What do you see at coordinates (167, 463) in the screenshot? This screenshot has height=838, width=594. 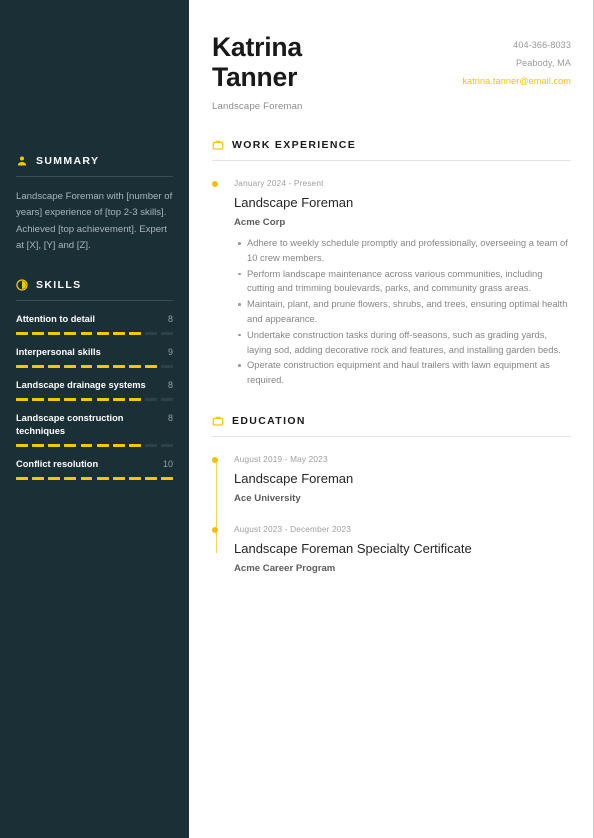 I see `skill-score: 10` at bounding box center [167, 463].